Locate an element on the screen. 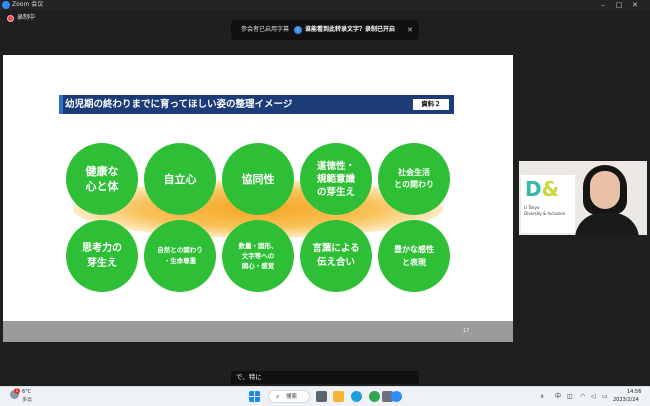  zoom-logo-icon is located at coordinates (6, 5).